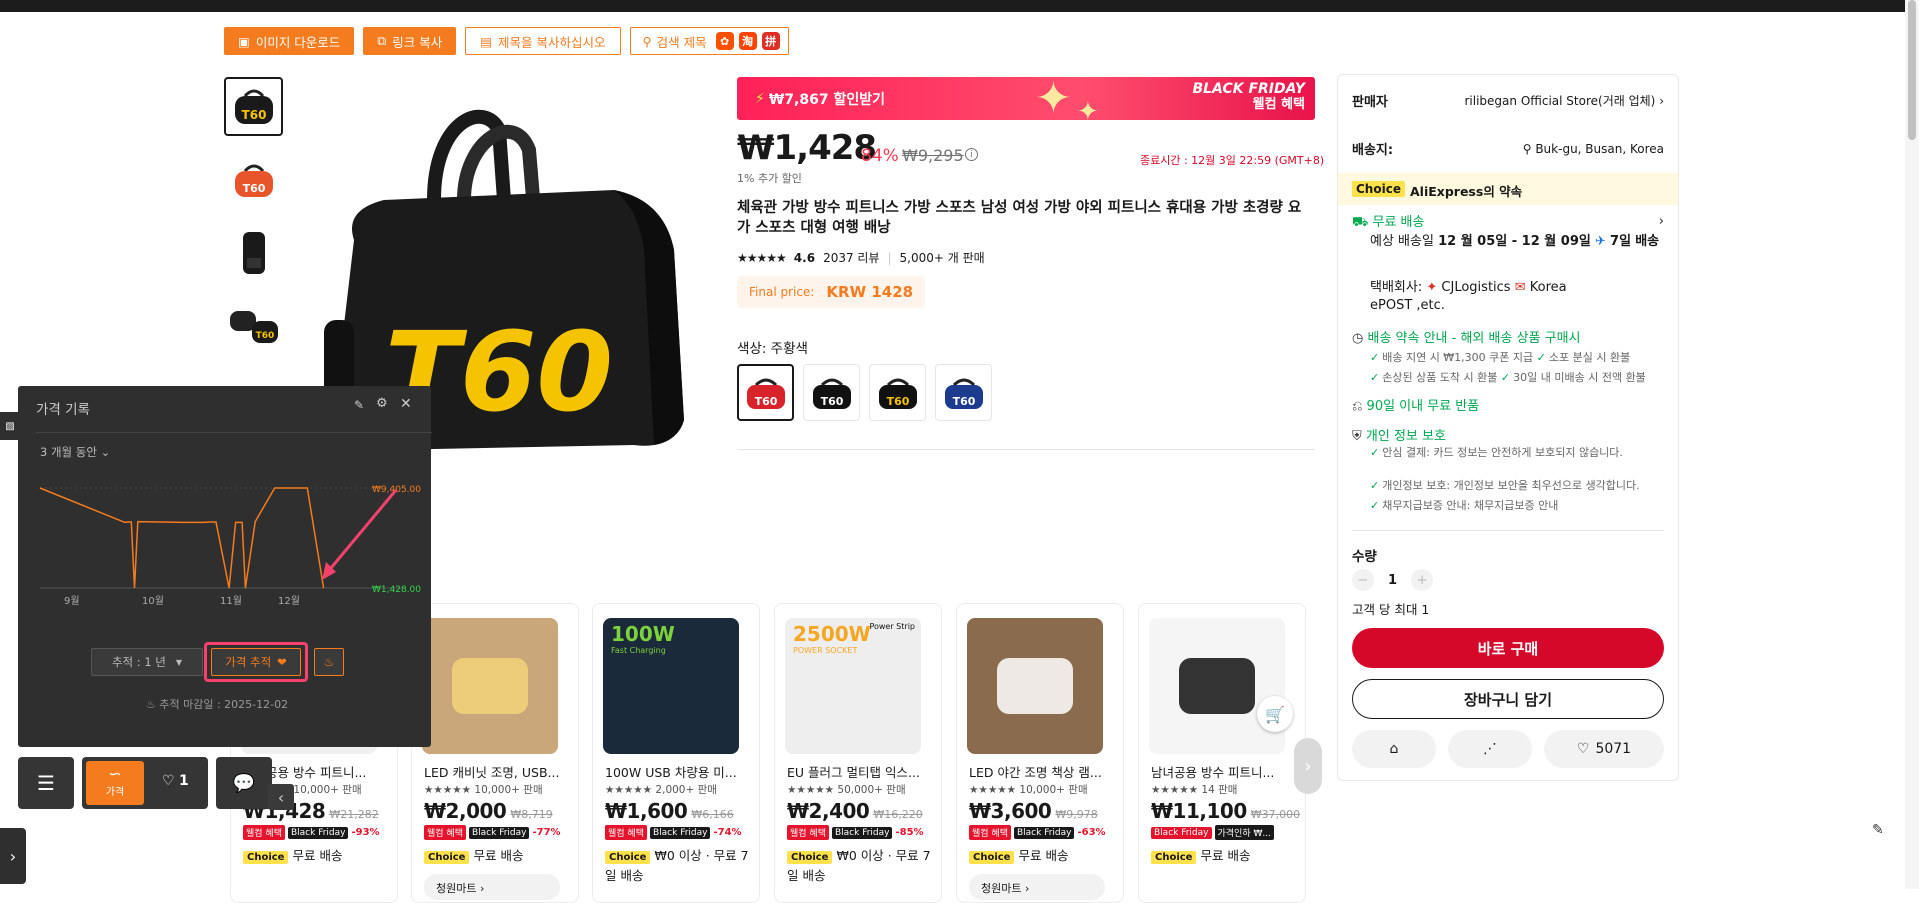 The height and width of the screenshot is (903, 1919). What do you see at coordinates (289, 41) in the screenshot?
I see `download-images-button: ▣ 이미지 다운로드` at bounding box center [289, 41].